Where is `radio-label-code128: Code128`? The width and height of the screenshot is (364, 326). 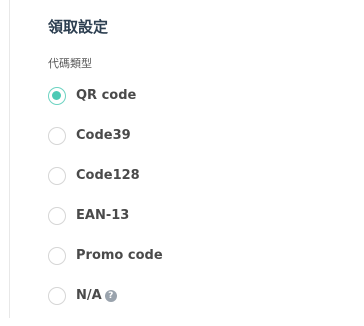
radio-label-code128: Code128 is located at coordinates (108, 175).